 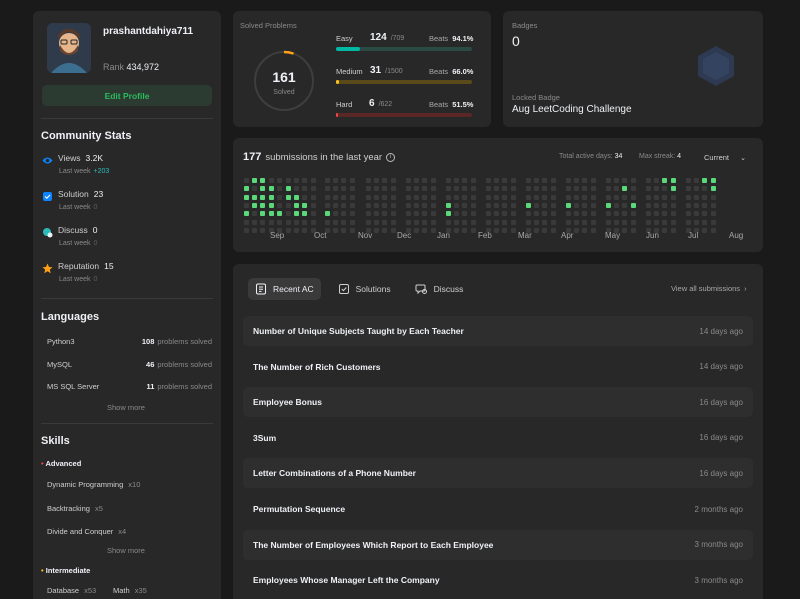 I want to click on languages-show-more: Show more, so click(x=126, y=407).